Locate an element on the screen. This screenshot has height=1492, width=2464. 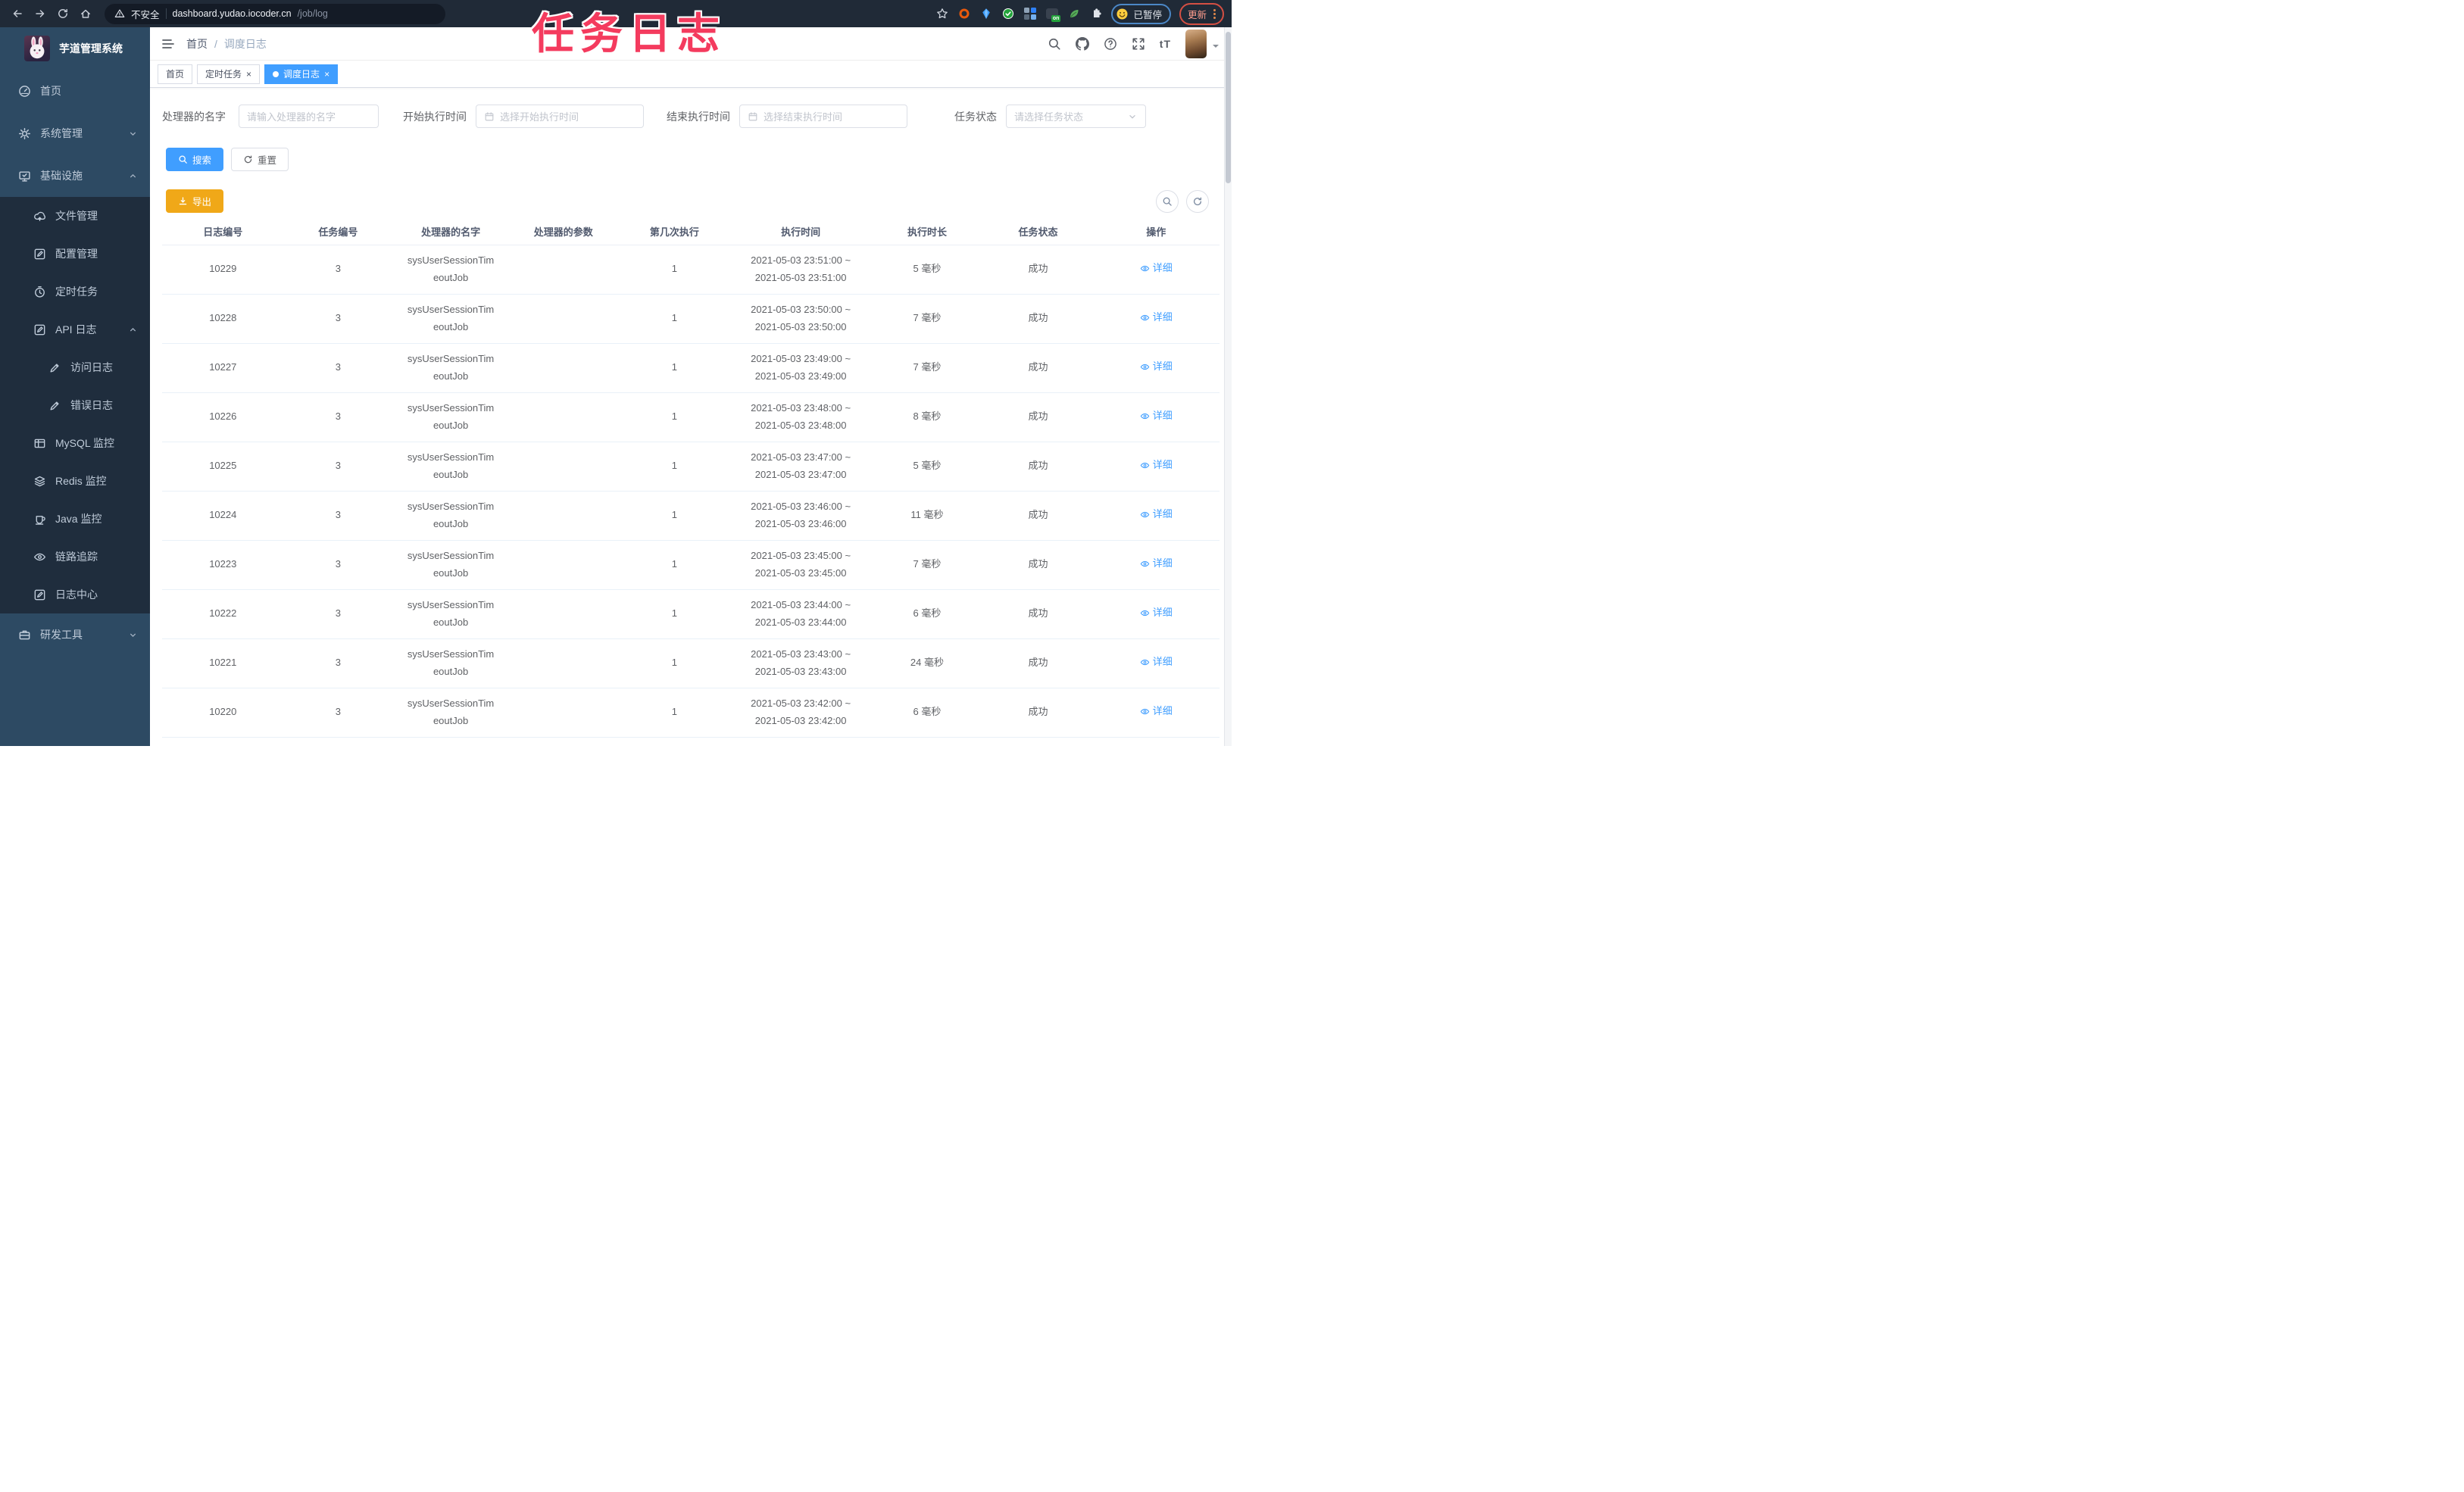
calendar-icon is located at coordinates (489, 116).